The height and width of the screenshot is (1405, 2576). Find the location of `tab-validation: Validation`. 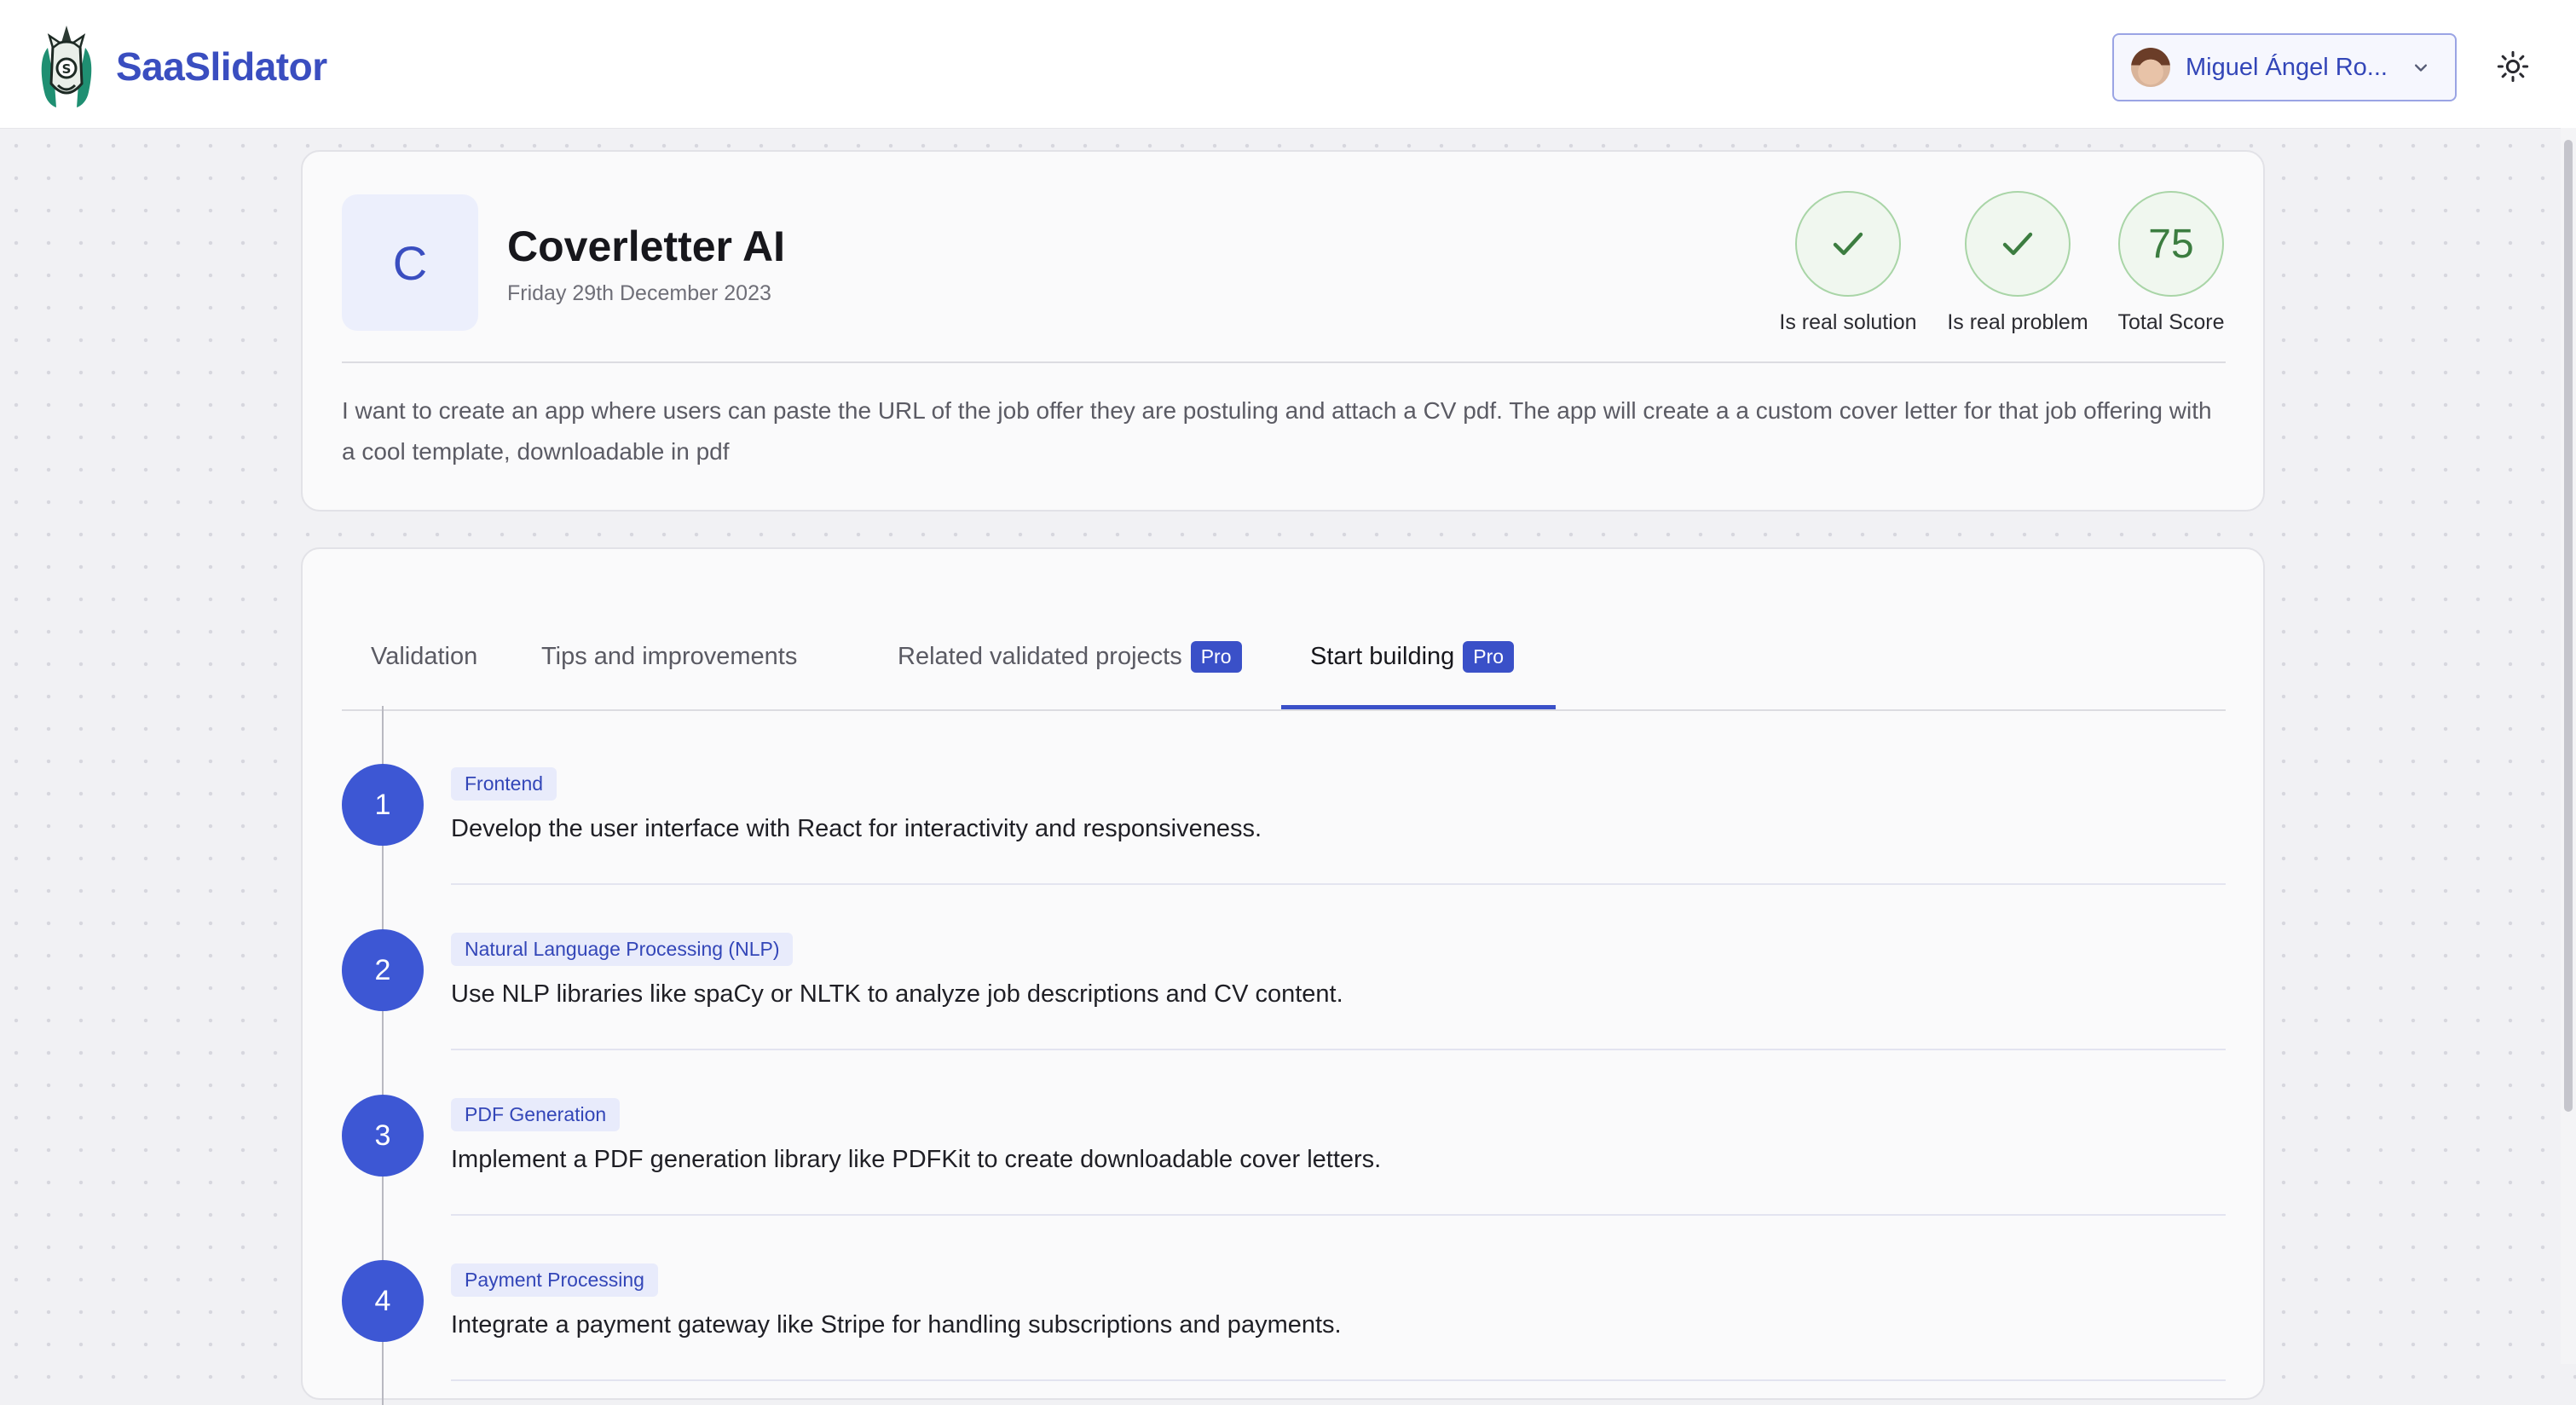

tab-validation: Validation is located at coordinates (424, 656).